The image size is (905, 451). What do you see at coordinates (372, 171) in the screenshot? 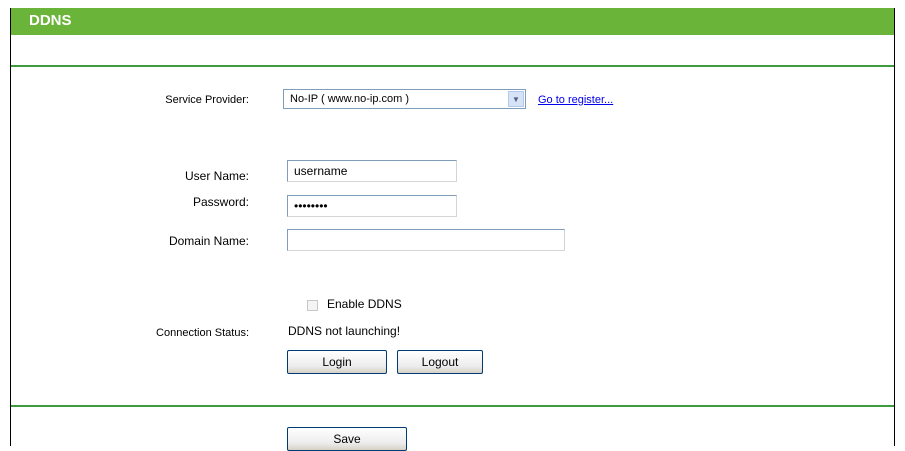
I see `username-field` at bounding box center [372, 171].